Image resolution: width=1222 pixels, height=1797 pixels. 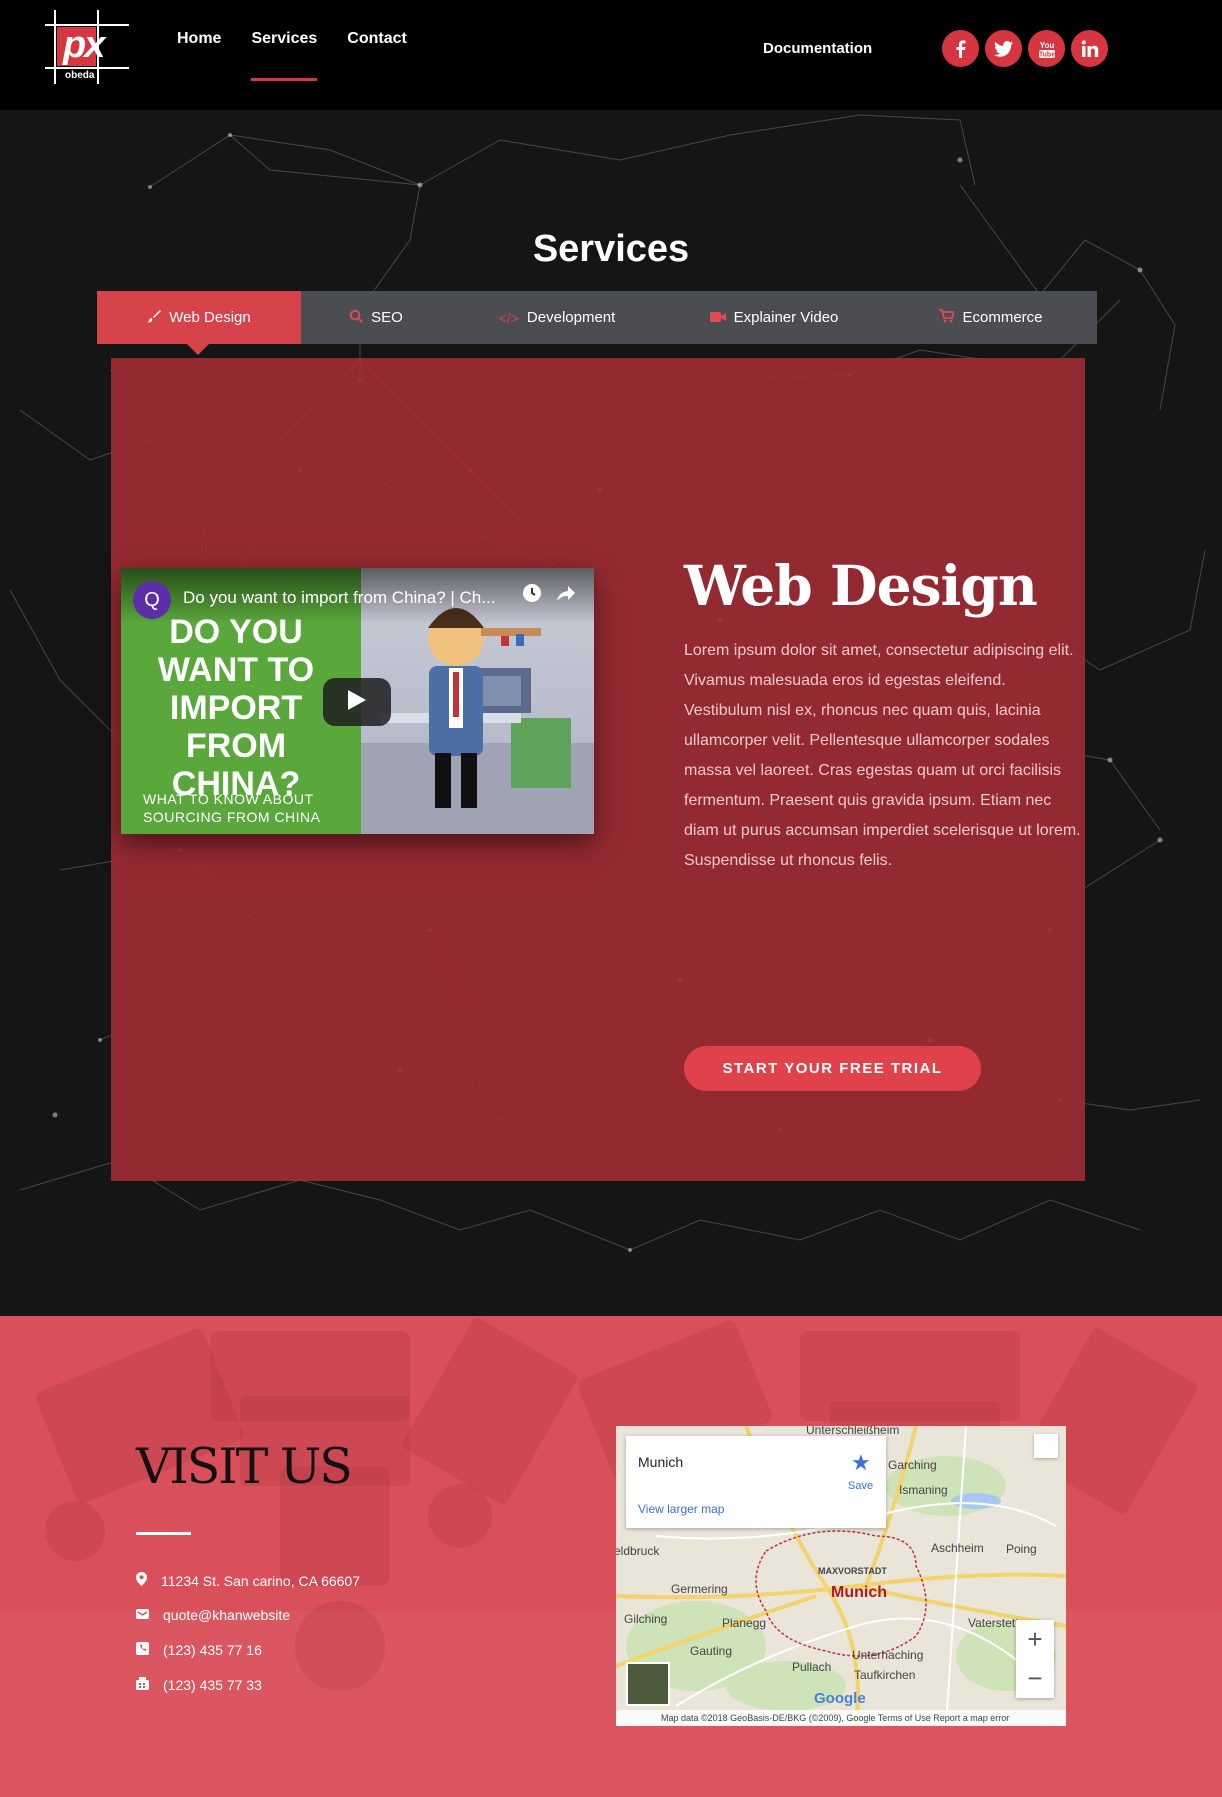 What do you see at coordinates (212, 1685) in the screenshot?
I see `contact-text: (123) 435 77 33` at bounding box center [212, 1685].